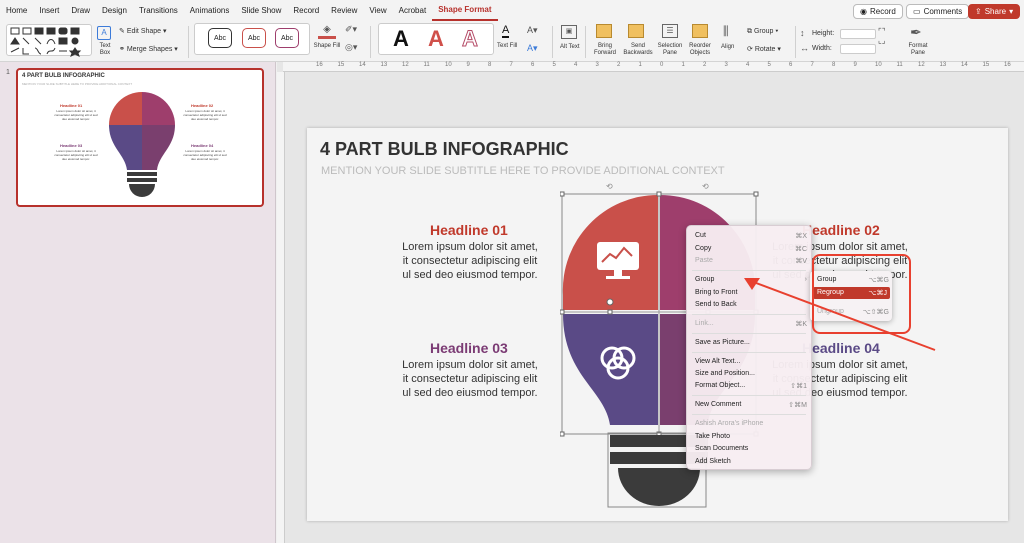 The width and height of the screenshot is (1024, 543). What do you see at coordinates (148, 49) in the screenshot?
I see `merge-shapes-button: ⚭ Merge Shapes ▾` at bounding box center [148, 49].